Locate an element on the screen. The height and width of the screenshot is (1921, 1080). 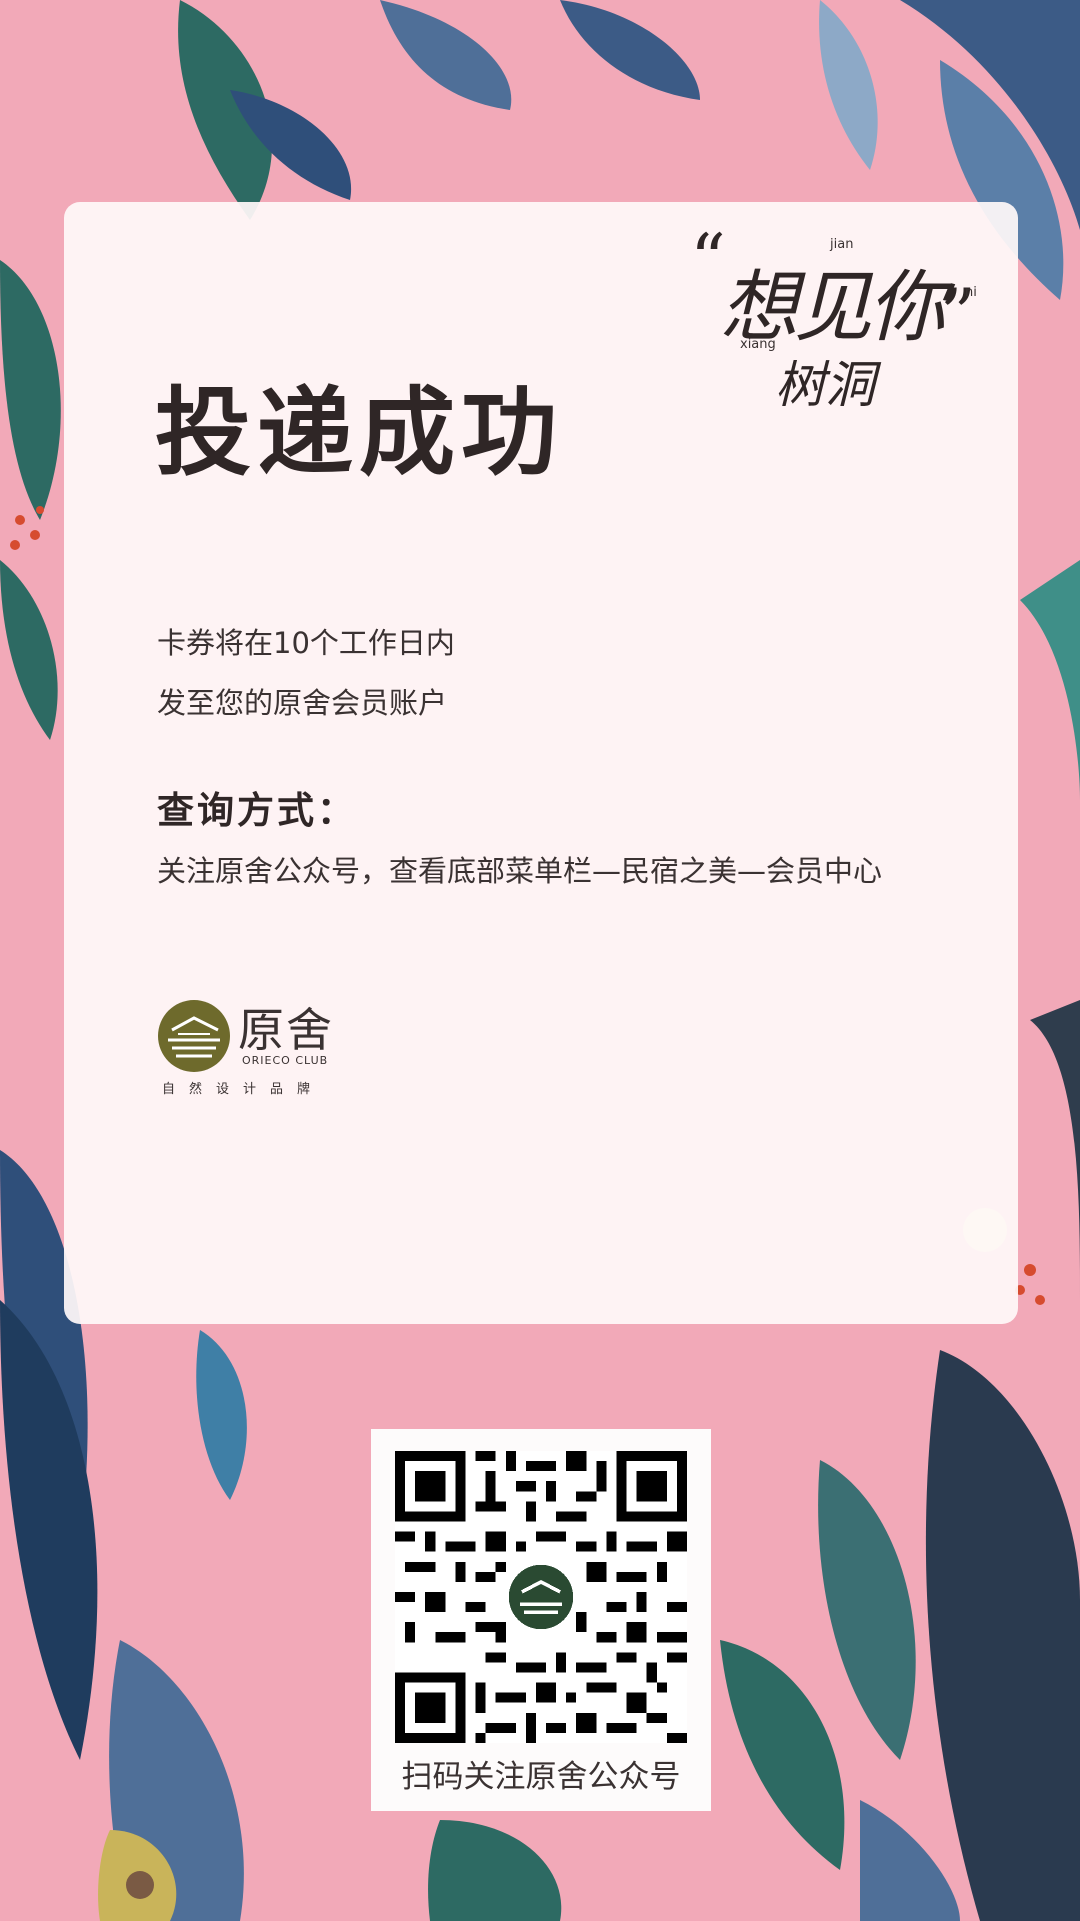
info-line-2: 发至您的原舍会员账户 is located at coordinates (302, 703).